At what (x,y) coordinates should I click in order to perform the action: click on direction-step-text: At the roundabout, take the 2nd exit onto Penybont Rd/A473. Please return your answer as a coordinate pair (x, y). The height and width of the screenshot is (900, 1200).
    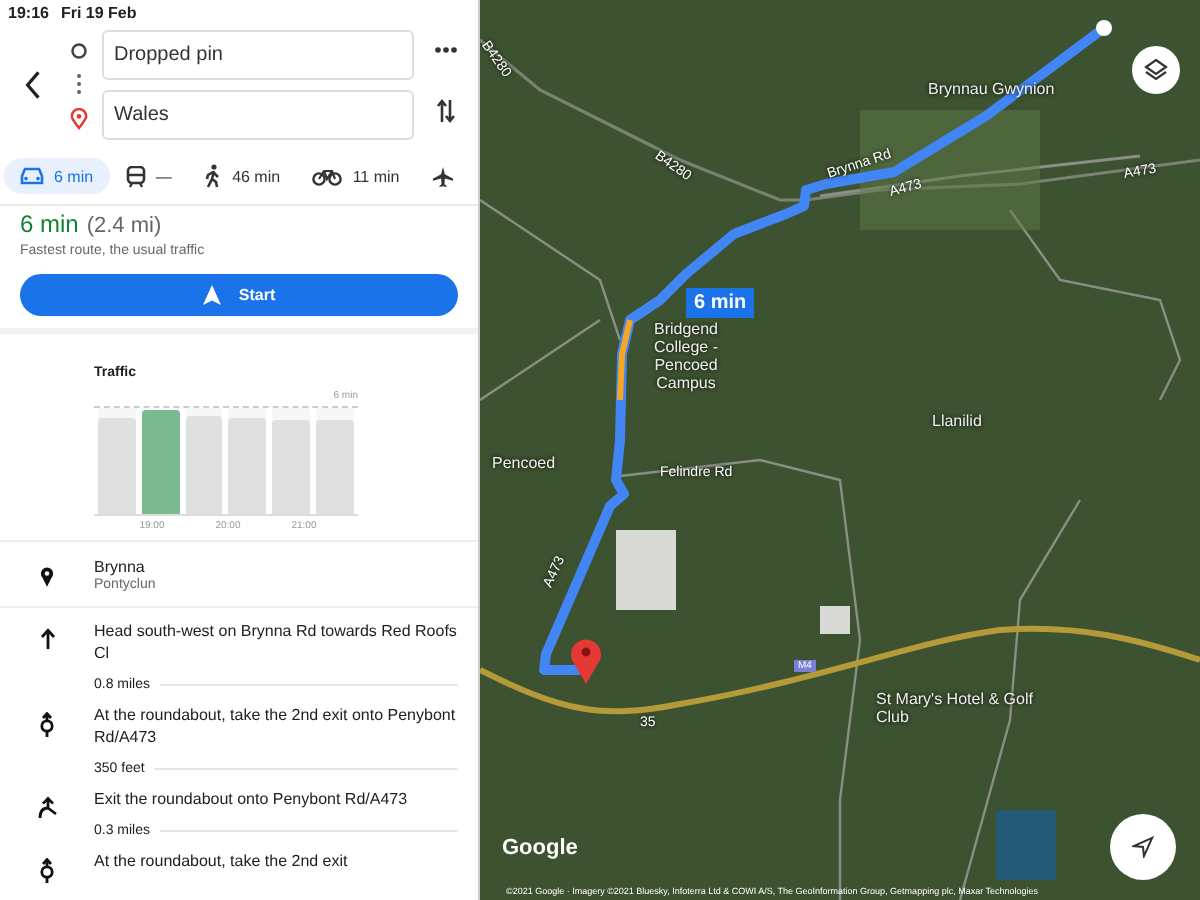
    Looking at the image, I should click on (276, 726).